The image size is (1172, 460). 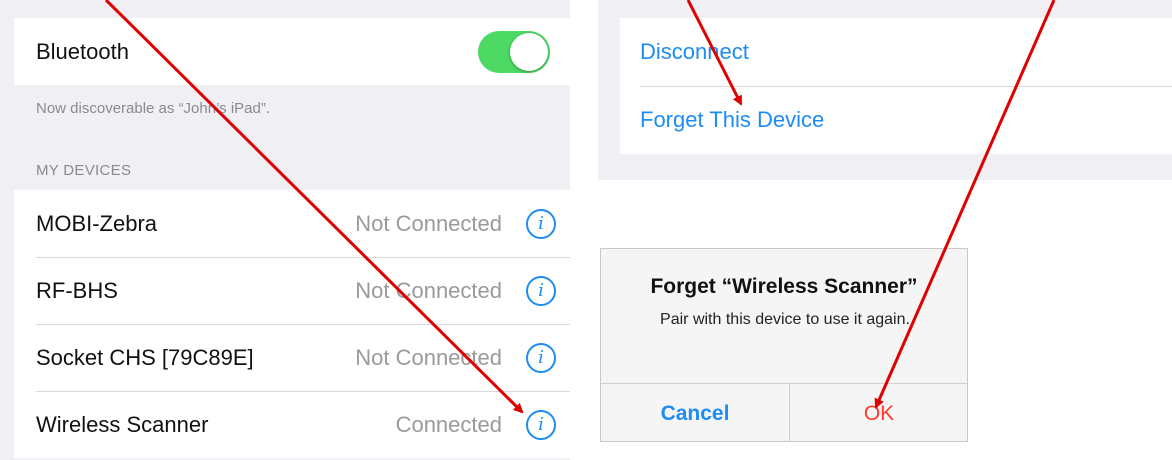 I want to click on device-name: RF-BHS, so click(x=77, y=290).